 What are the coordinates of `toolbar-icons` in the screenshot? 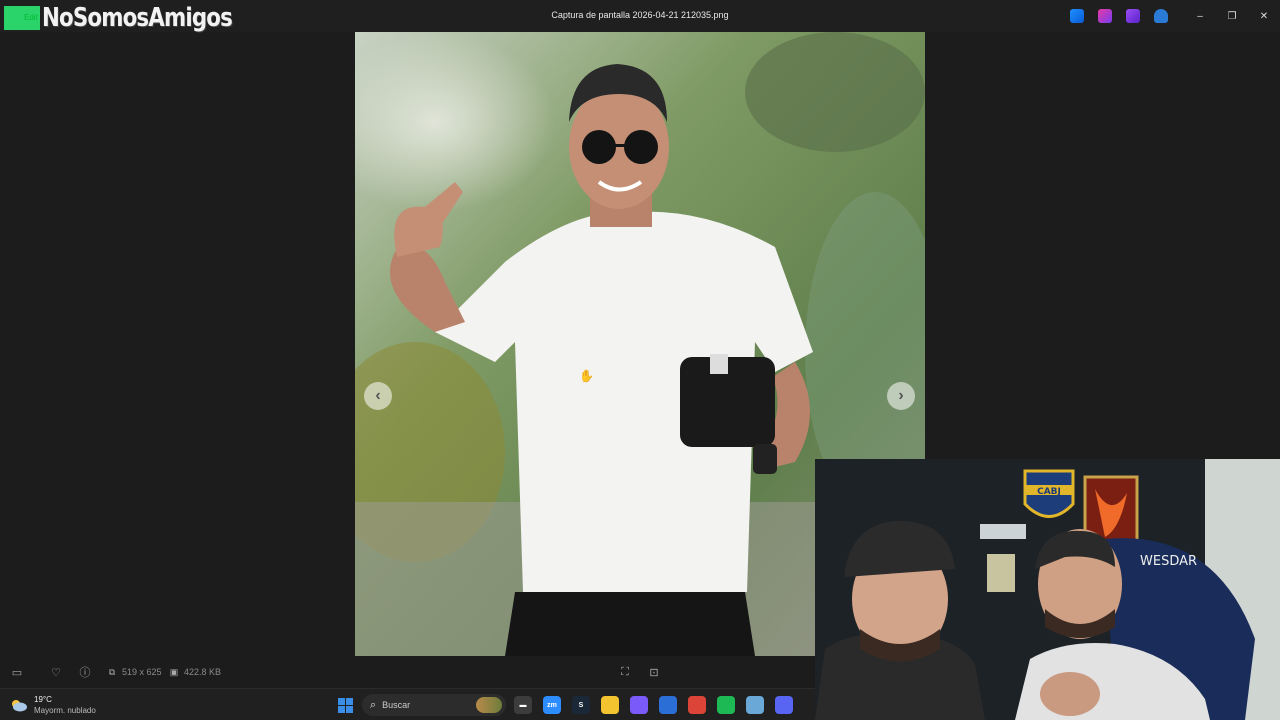 It's located at (1119, 16).